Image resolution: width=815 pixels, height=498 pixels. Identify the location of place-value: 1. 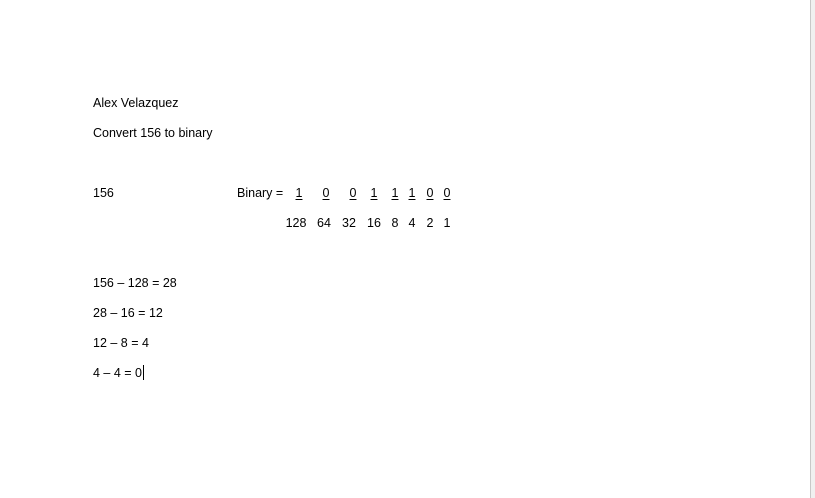
(447, 223).